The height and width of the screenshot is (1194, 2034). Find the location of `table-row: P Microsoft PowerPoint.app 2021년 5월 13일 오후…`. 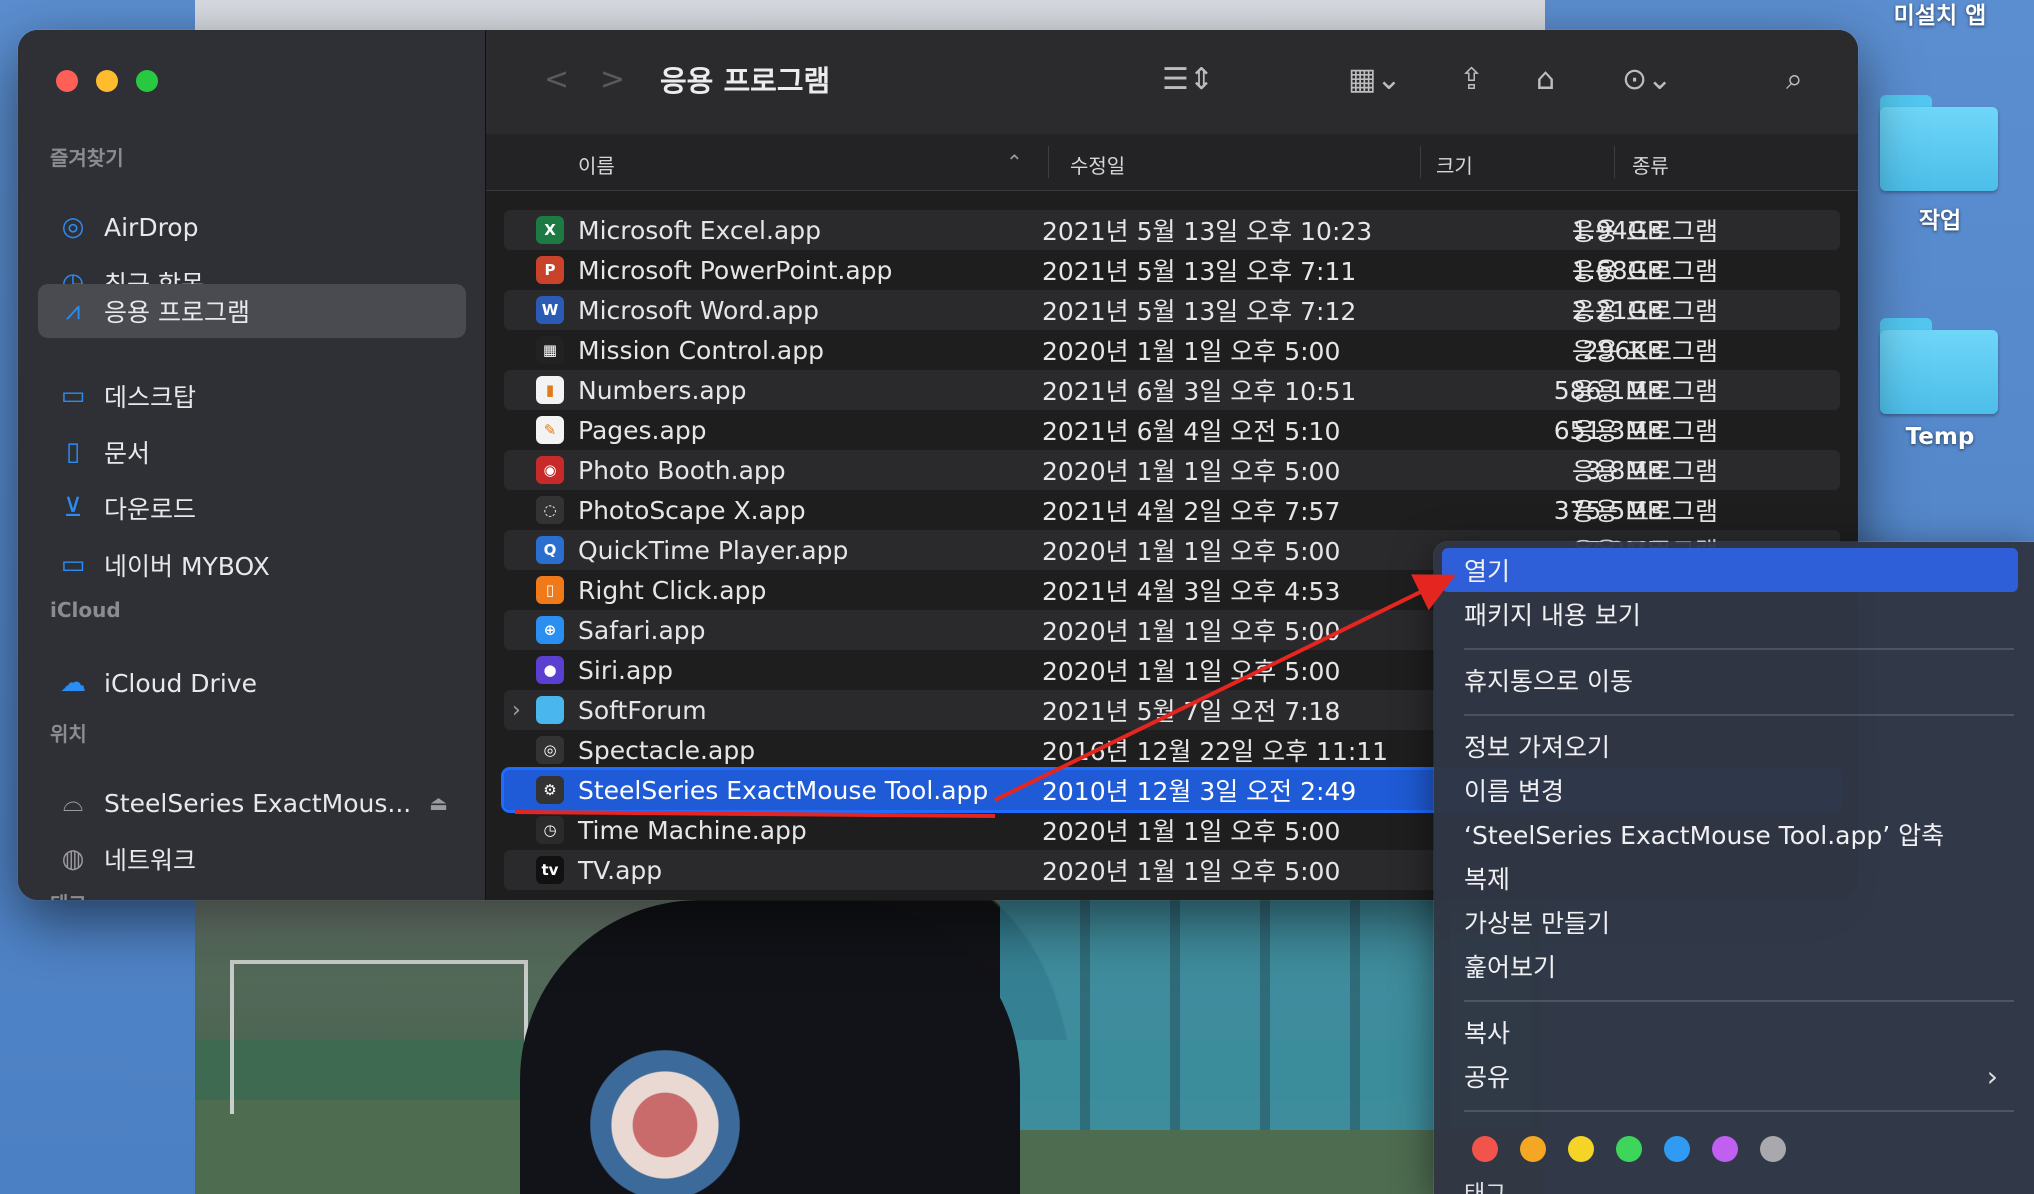

table-row: P Microsoft PowerPoint.app 2021년 5월 13일 오후… is located at coordinates (1172, 270).